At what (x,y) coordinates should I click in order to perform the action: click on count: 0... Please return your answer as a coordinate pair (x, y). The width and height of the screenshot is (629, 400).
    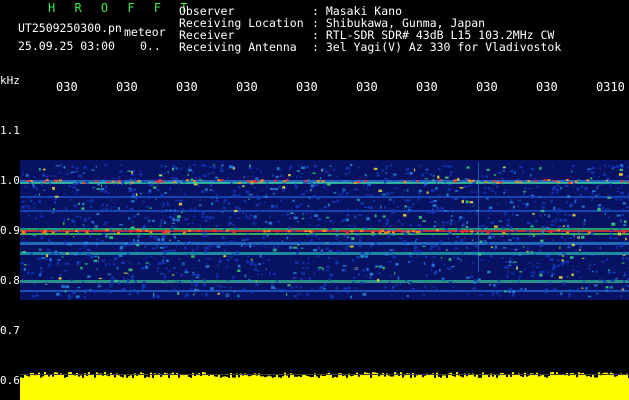
    Looking at the image, I should click on (150, 46).